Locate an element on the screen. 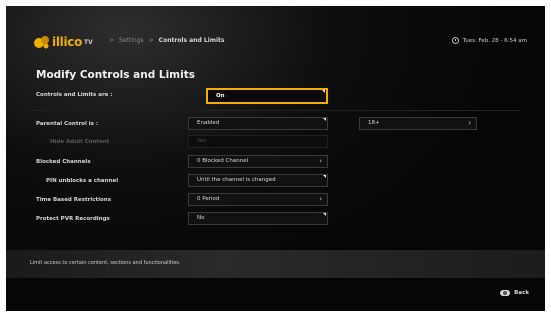 The height and width of the screenshot is (318, 551). parental-label: Parental Control is : is located at coordinates (67, 124).